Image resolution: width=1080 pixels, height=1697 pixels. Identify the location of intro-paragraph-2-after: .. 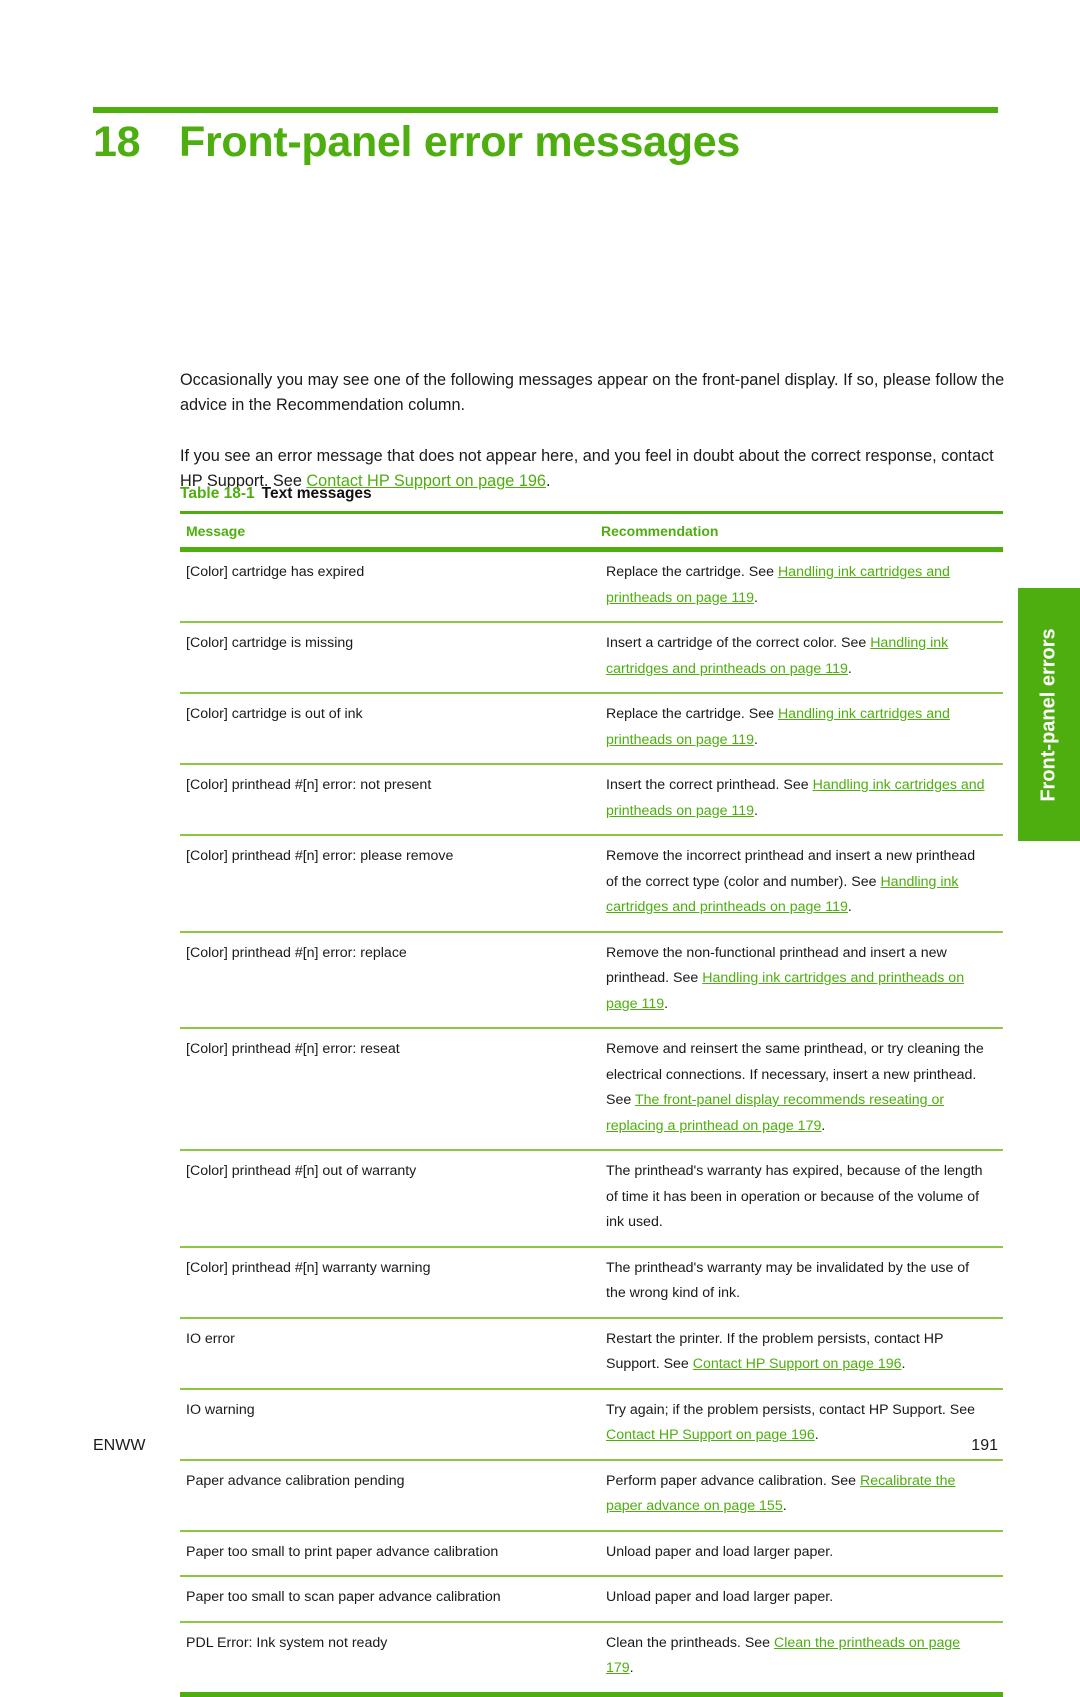
(548, 481).